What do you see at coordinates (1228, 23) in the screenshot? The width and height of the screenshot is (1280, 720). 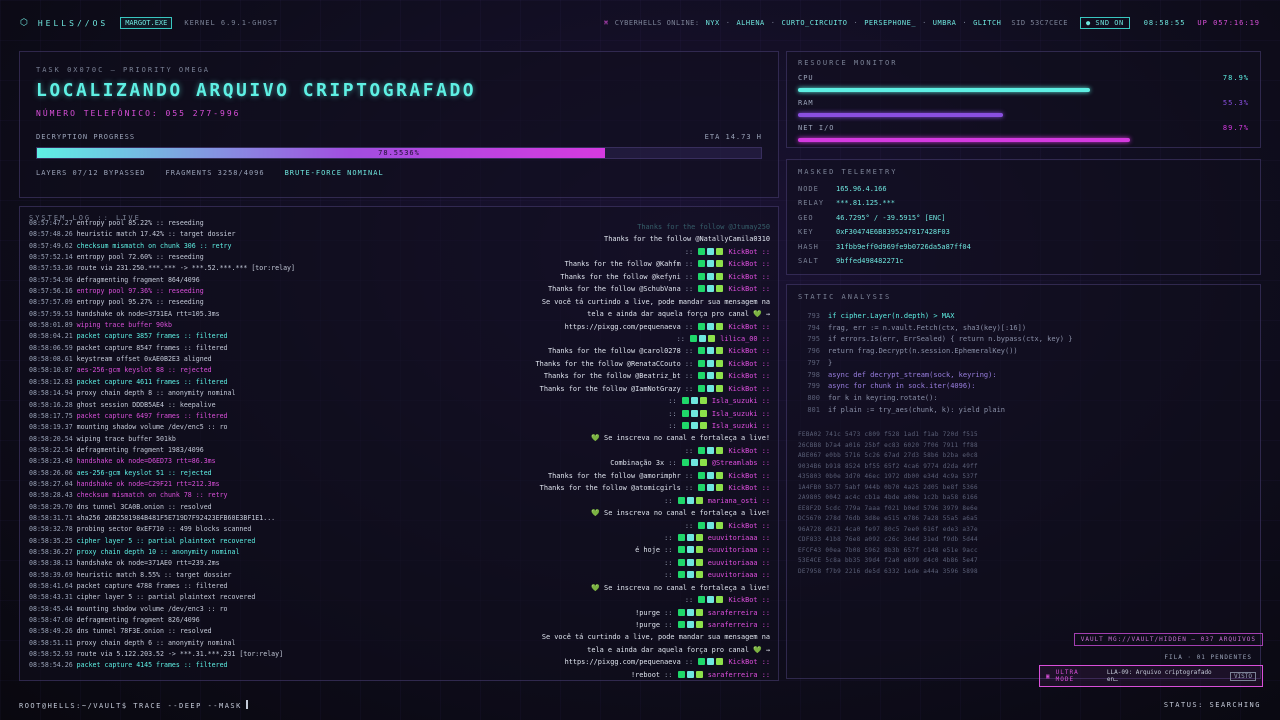 I see `uptime: UP 057:16:19` at bounding box center [1228, 23].